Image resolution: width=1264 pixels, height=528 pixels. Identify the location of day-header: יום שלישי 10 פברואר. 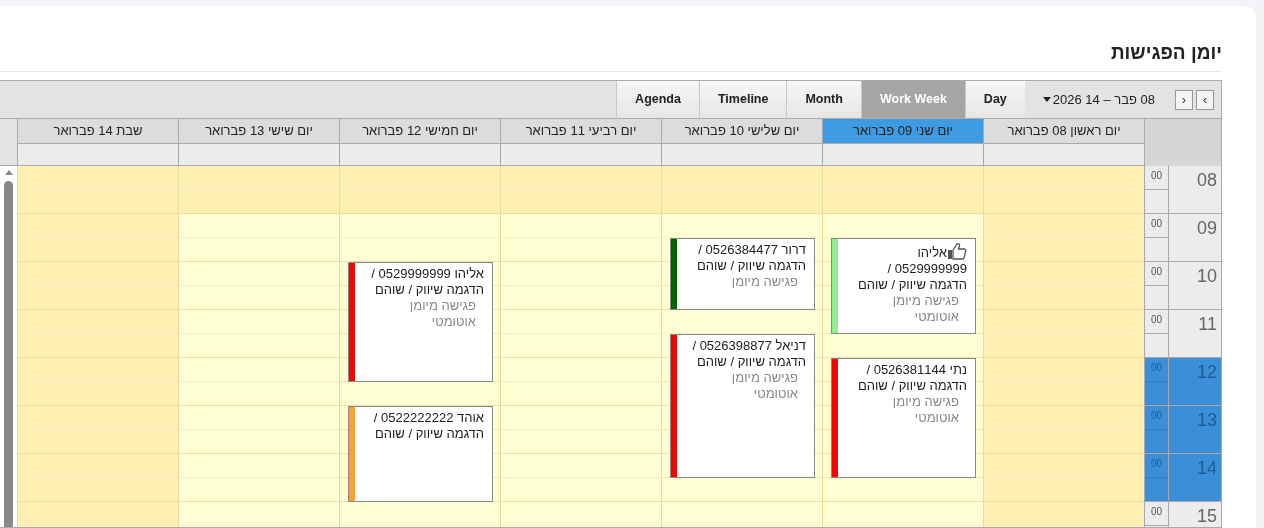
(741, 131).